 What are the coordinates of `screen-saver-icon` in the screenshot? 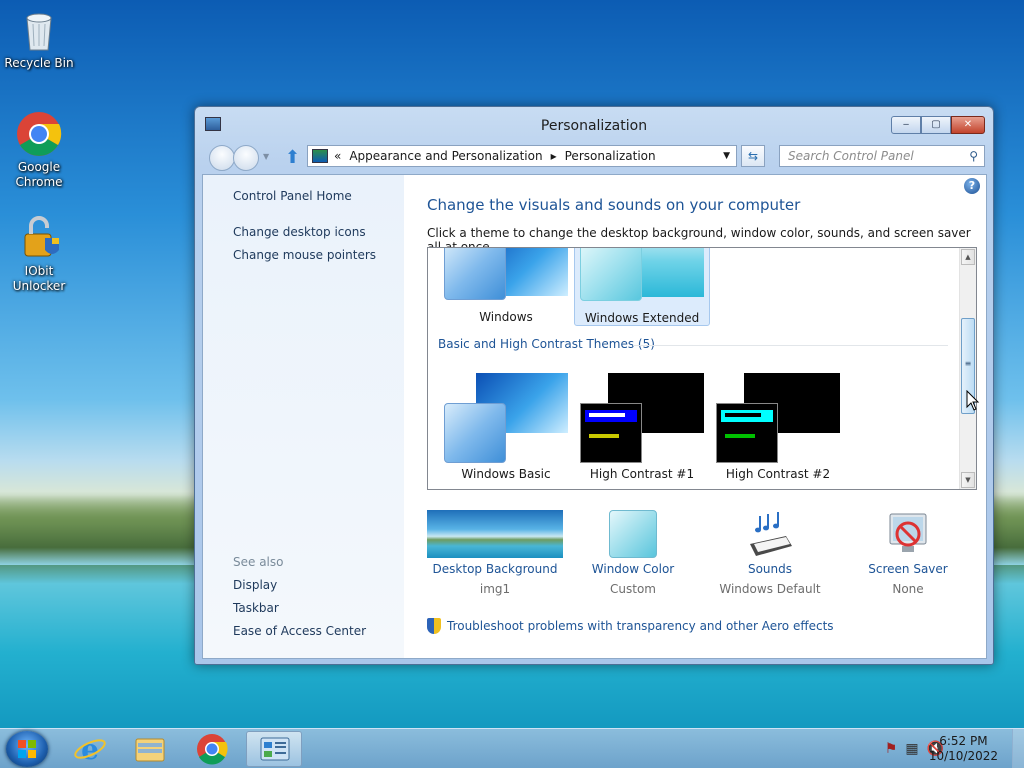 It's located at (908, 534).